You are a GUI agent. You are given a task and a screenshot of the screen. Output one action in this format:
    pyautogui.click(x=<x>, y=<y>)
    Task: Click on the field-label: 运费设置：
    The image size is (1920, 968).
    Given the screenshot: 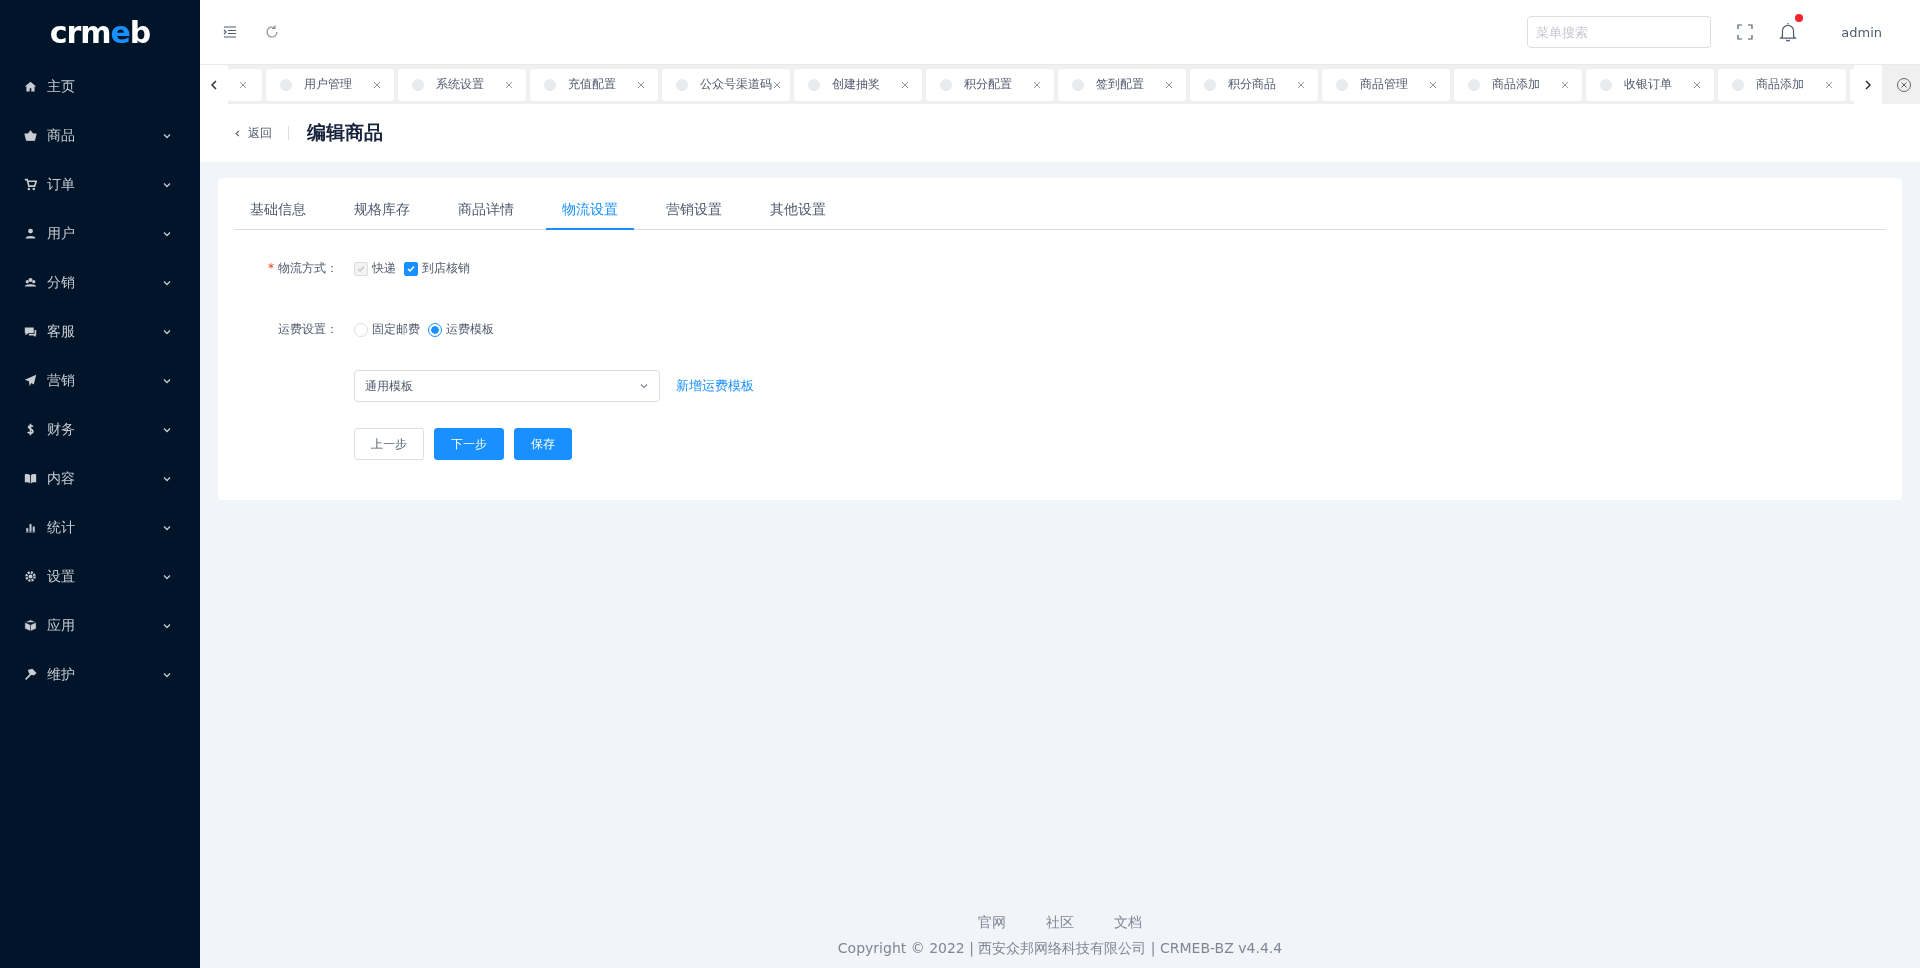 What is the action you would take?
    pyautogui.click(x=308, y=329)
    